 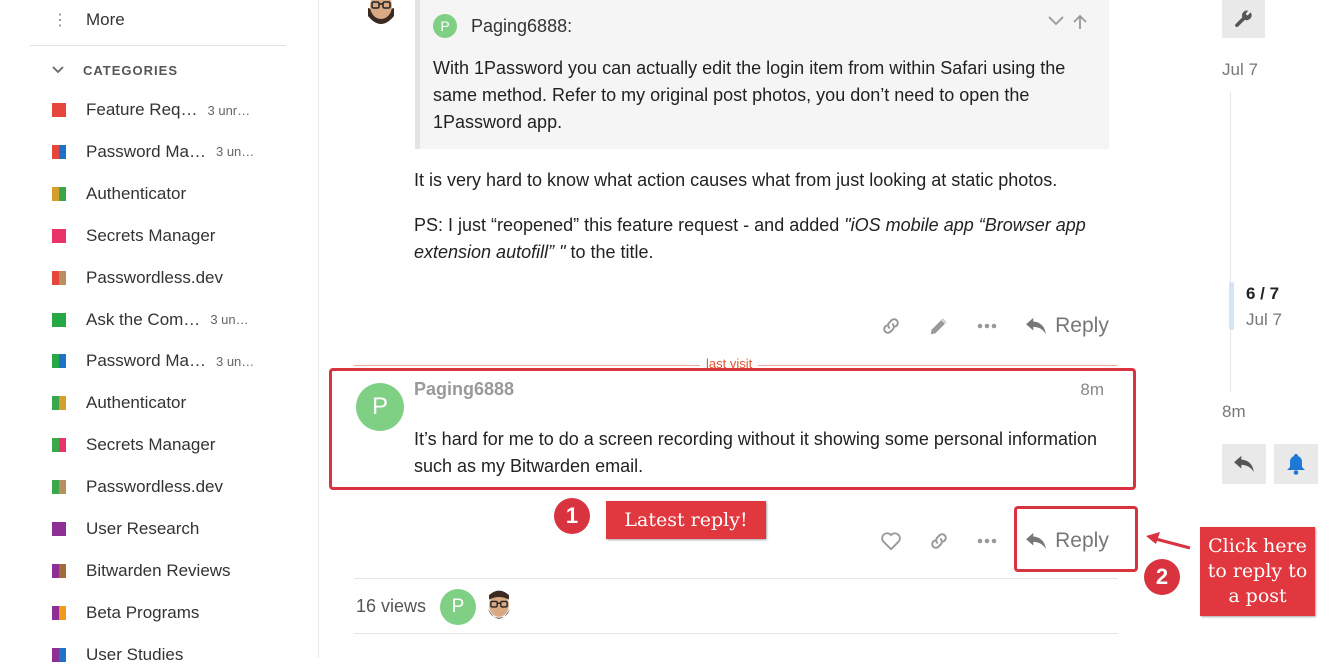 I want to click on ps-suffix: to the title., so click(x=609, y=252).